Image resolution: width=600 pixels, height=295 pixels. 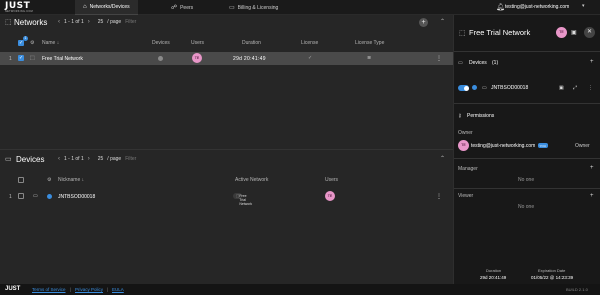 What do you see at coordinates (510, 88) in the screenshot?
I see `detail-device-name: JNTBSOD00018` at bounding box center [510, 88].